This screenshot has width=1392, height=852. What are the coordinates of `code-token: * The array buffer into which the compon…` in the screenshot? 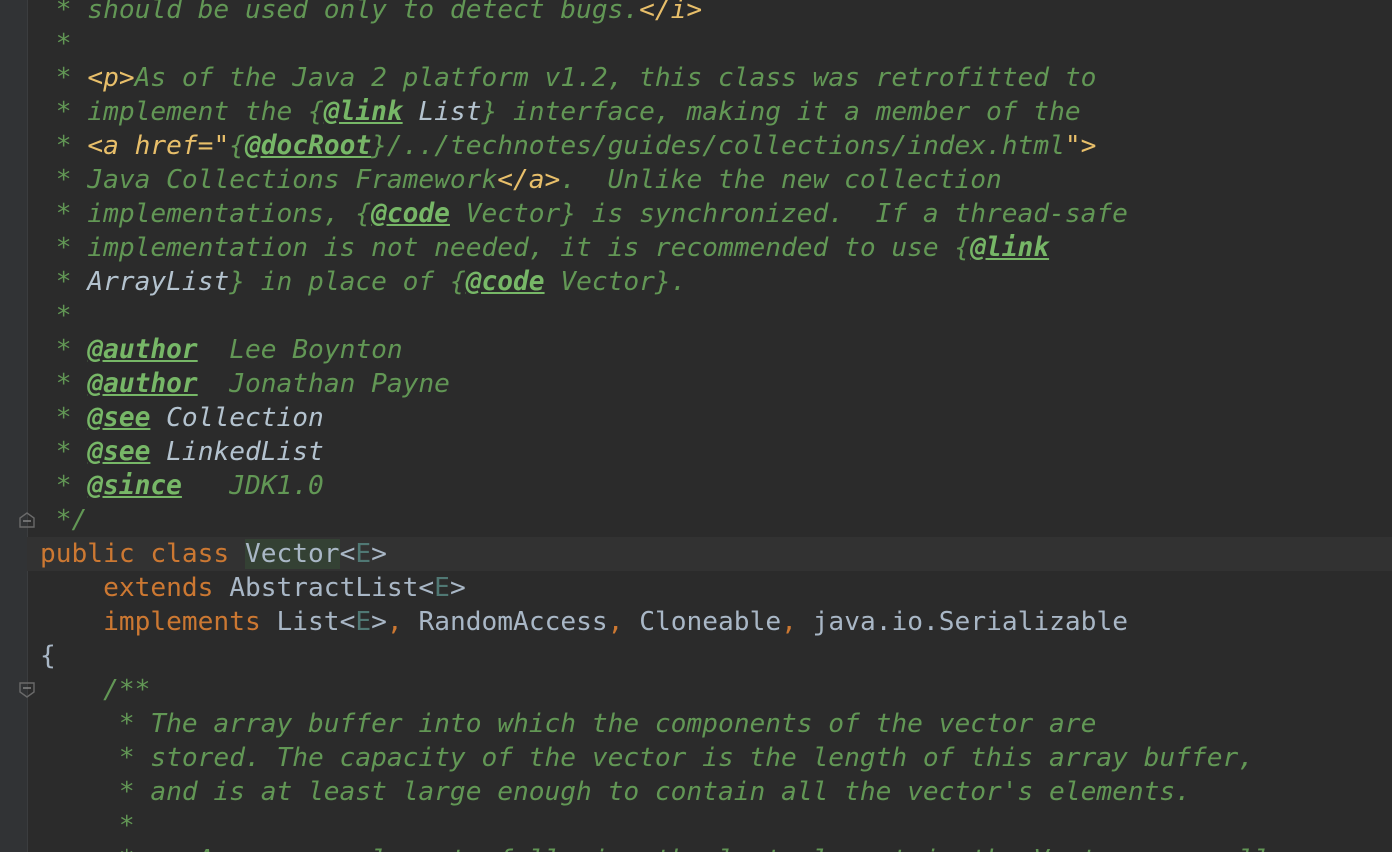 It's located at (568, 724).